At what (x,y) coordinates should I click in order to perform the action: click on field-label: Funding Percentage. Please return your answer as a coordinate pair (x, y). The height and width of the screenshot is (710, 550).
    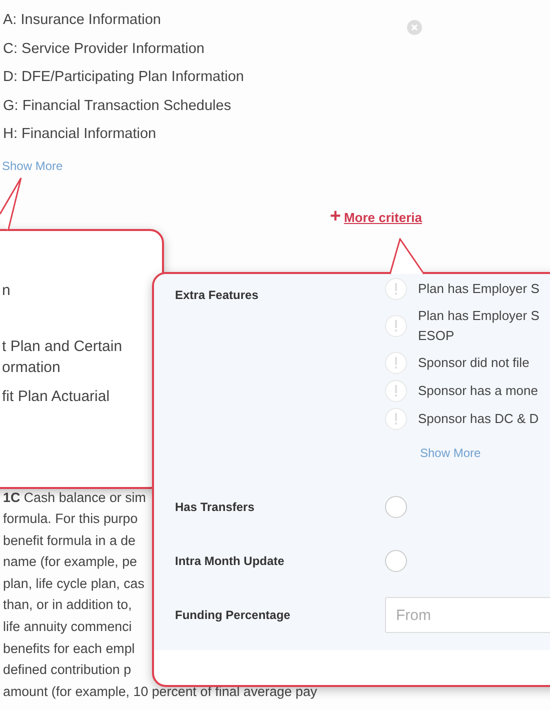
    Looking at the image, I should click on (232, 615).